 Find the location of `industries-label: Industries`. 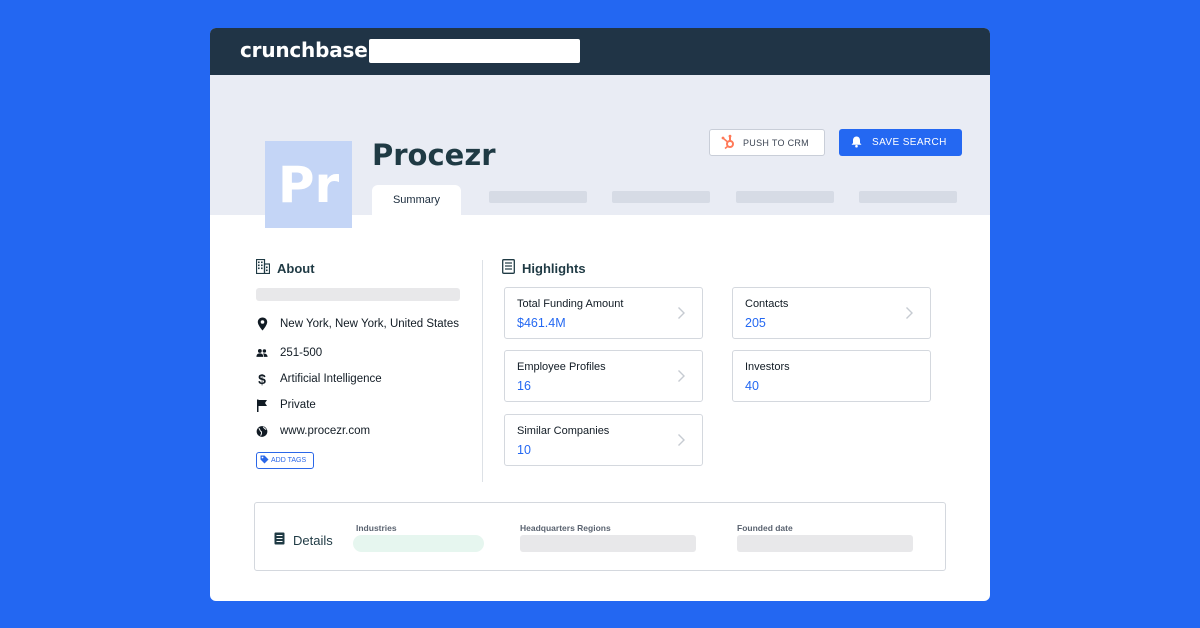

industries-label: Industries is located at coordinates (376, 528).